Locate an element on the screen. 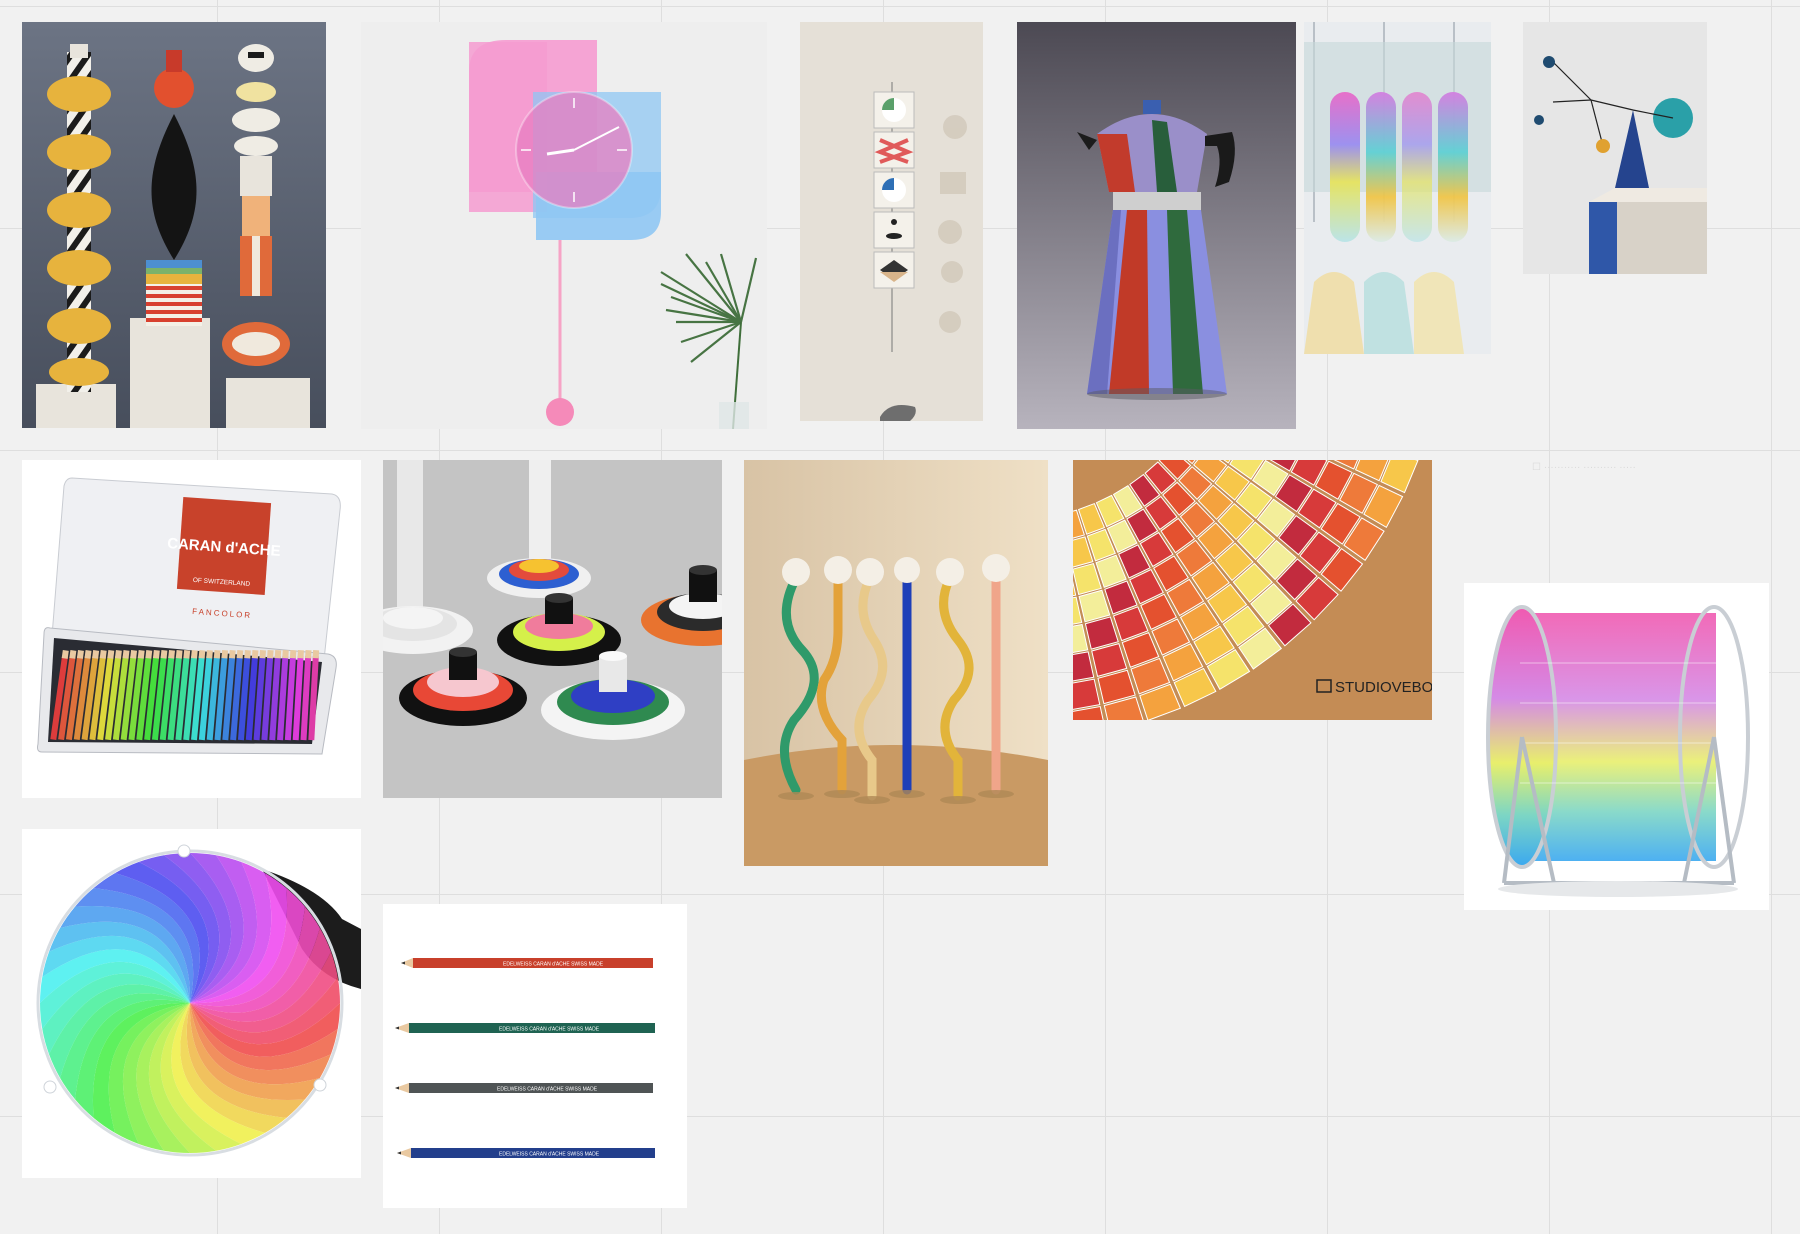  hanging-mobile-panels-image is located at coordinates (891, 221).